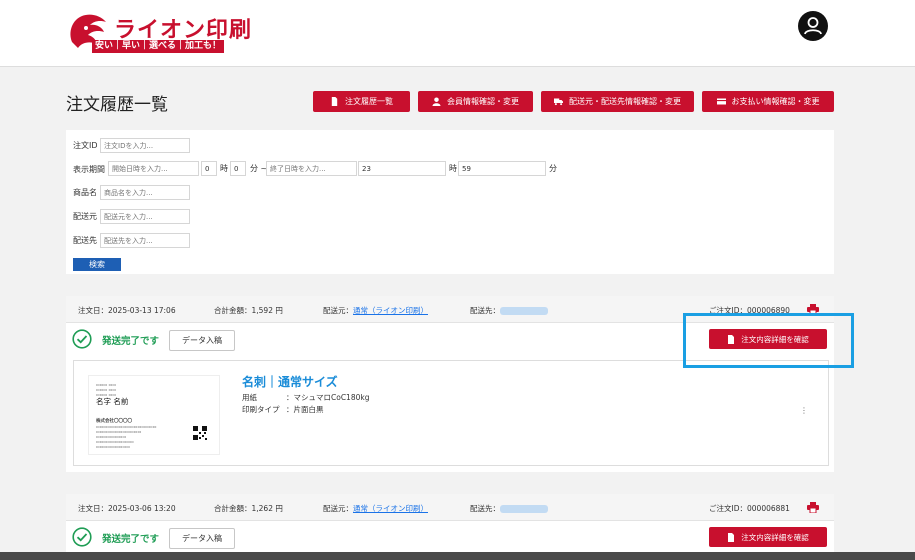 This screenshot has height=560, width=915. I want to click on ship-from-label: 配送元, so click(85, 216).